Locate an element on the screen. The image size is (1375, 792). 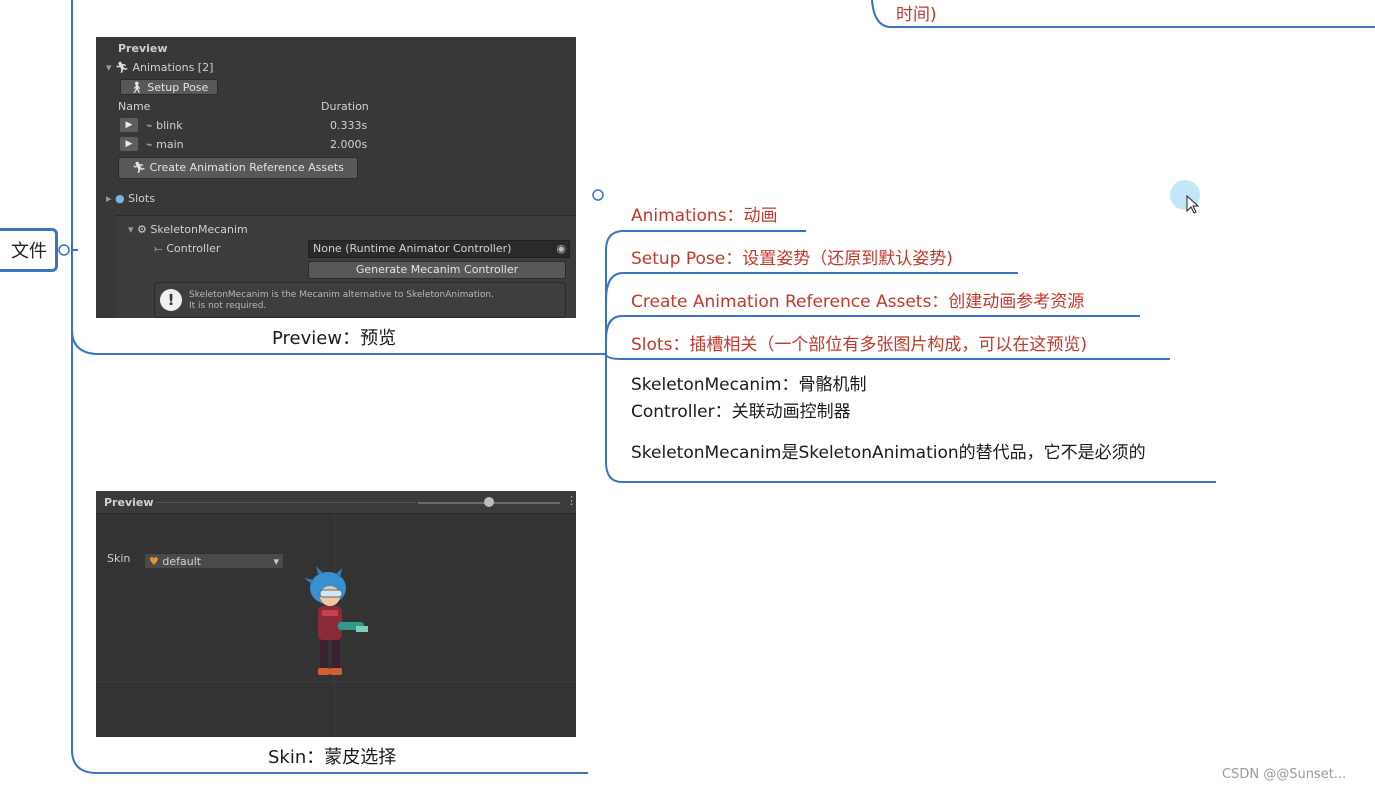
skin-preview-screenshot: Preview ⋮ Skin ♥ default ▾ is located at coordinates (336, 614).